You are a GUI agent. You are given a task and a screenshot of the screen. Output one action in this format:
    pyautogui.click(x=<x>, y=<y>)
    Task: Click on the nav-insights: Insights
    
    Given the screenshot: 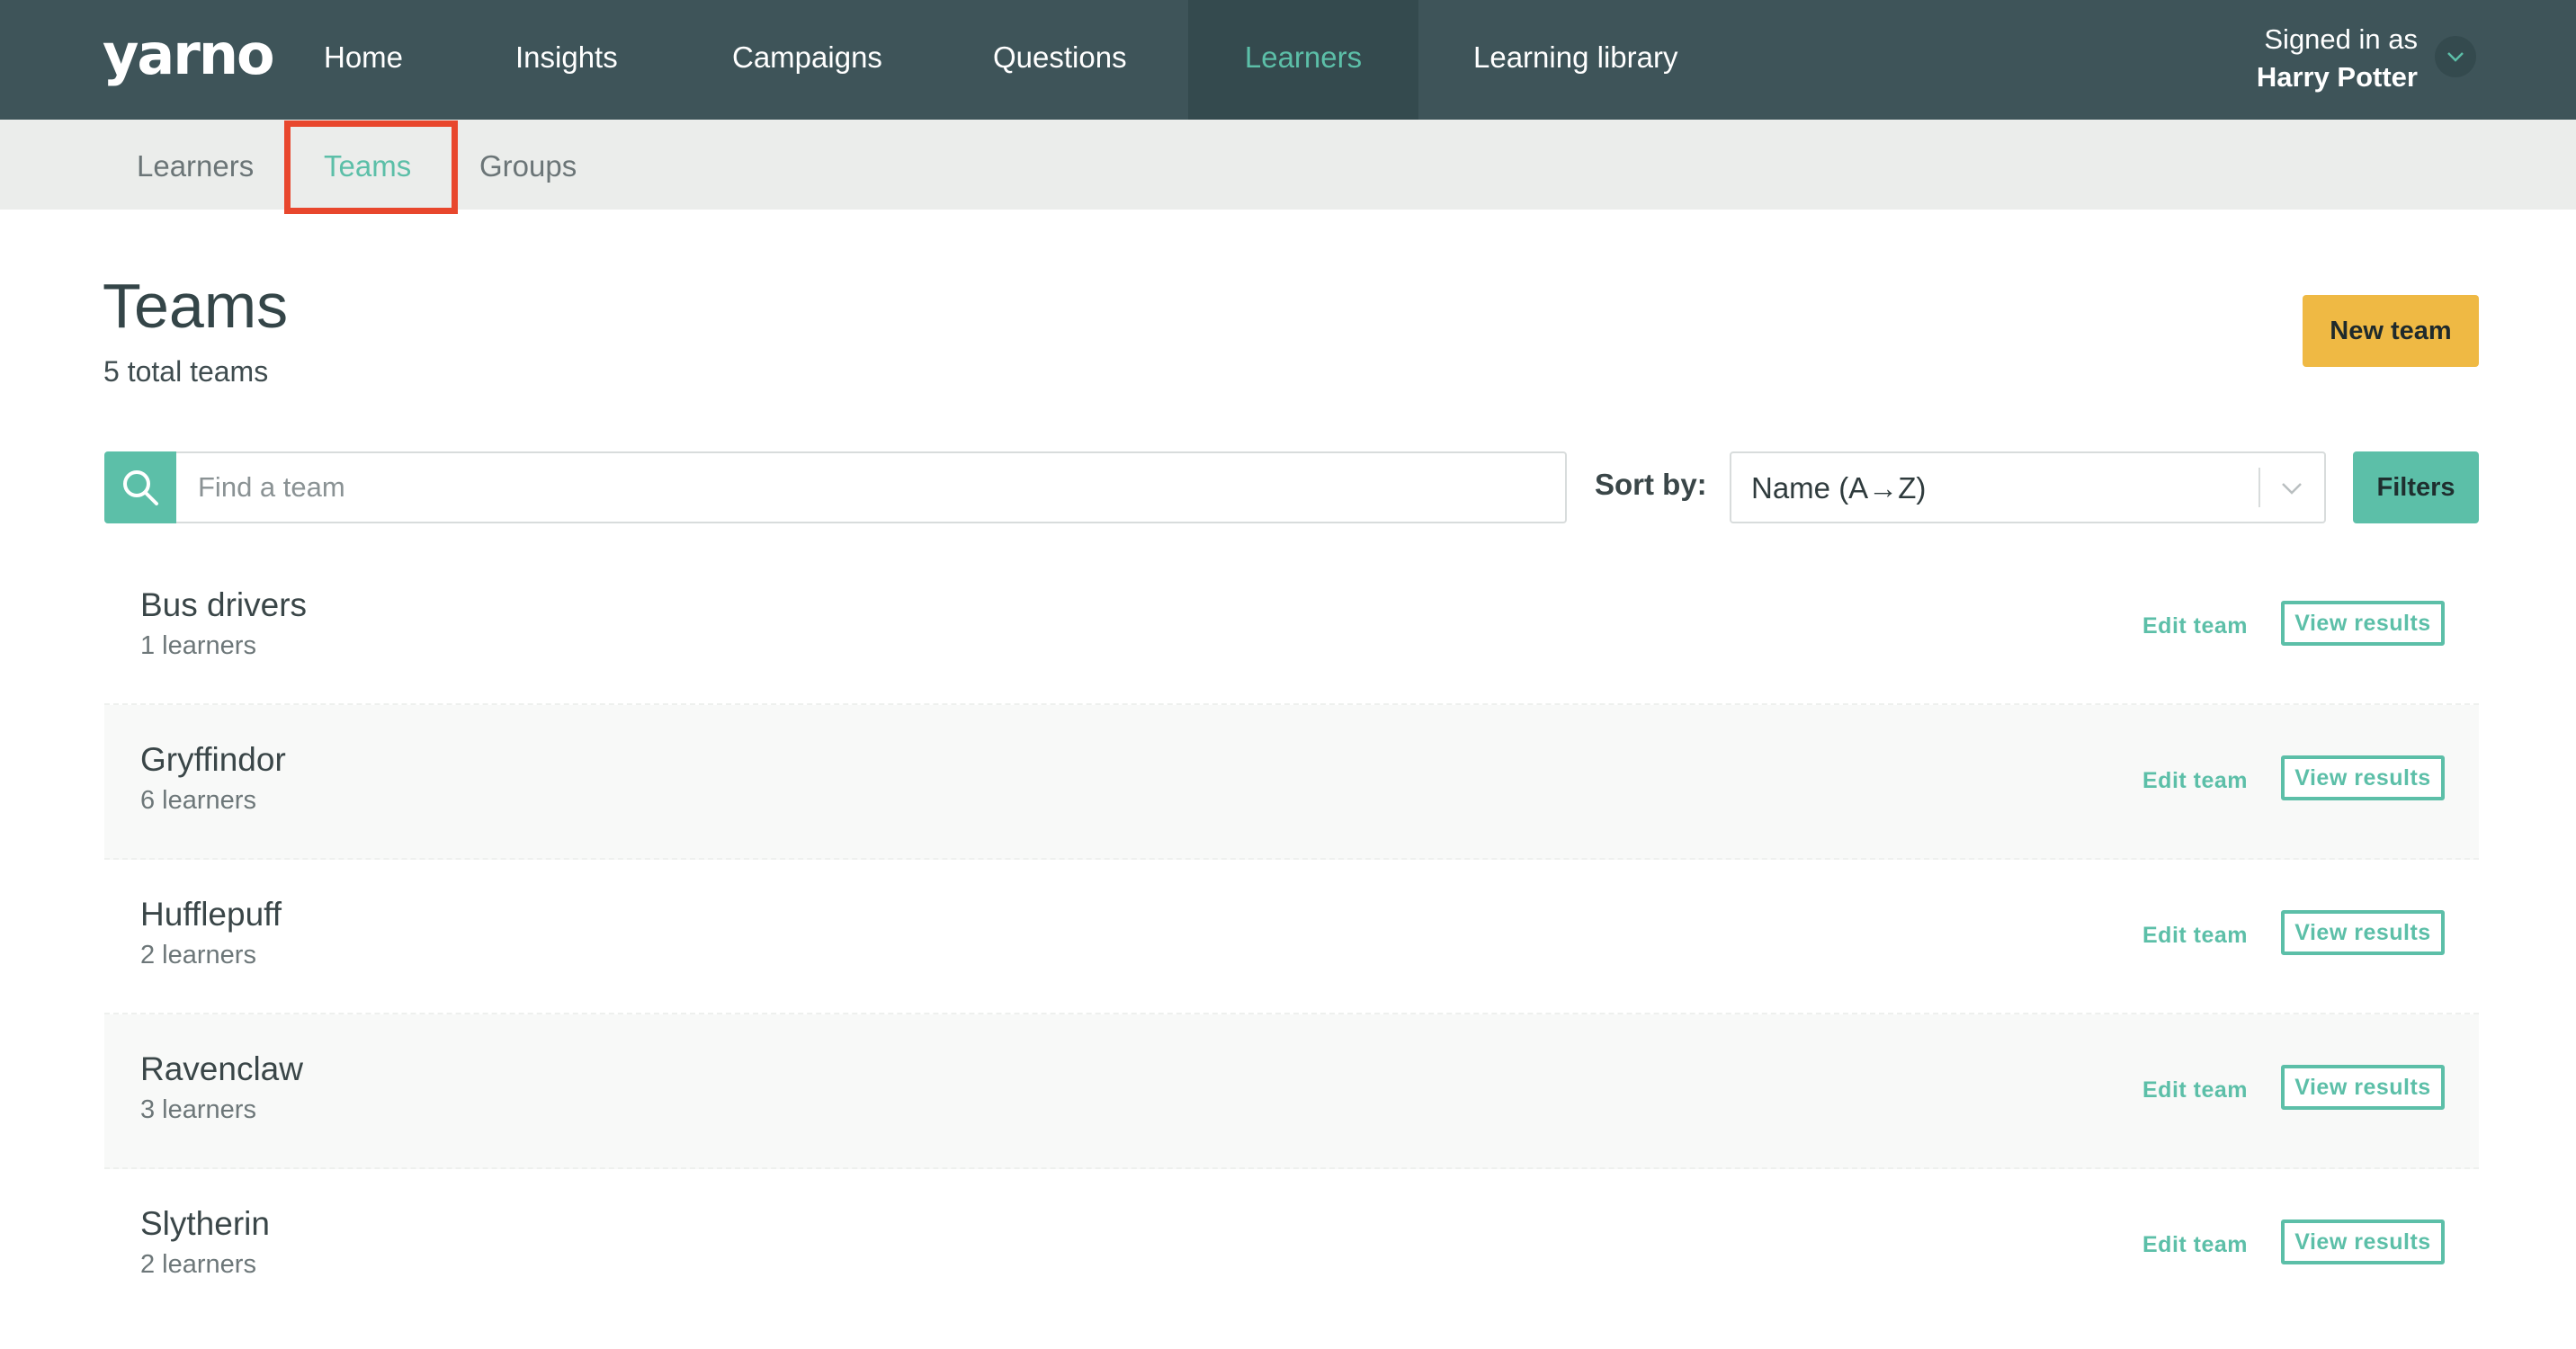 What is the action you would take?
    pyautogui.click(x=566, y=60)
    